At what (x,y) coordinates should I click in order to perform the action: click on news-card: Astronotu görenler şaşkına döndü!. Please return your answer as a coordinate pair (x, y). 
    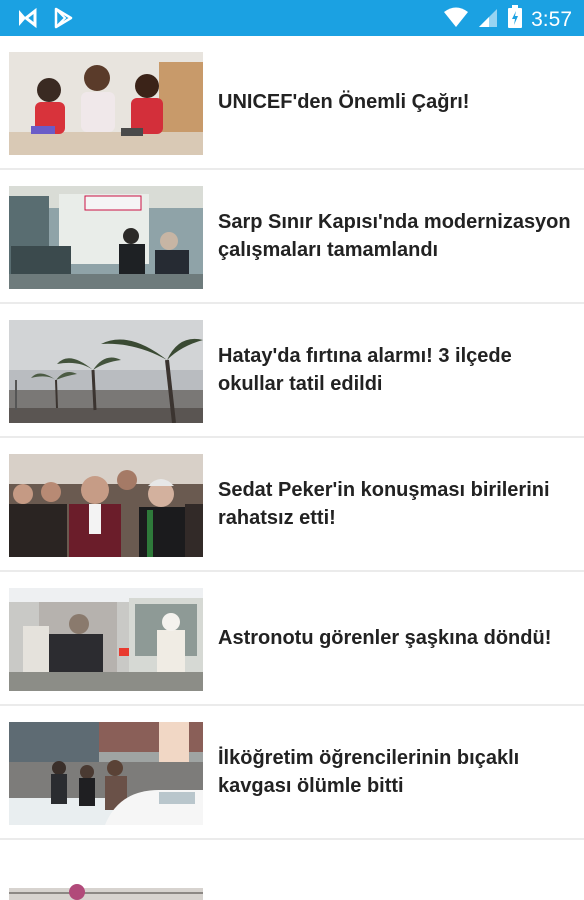
    Looking at the image, I should click on (292, 639).